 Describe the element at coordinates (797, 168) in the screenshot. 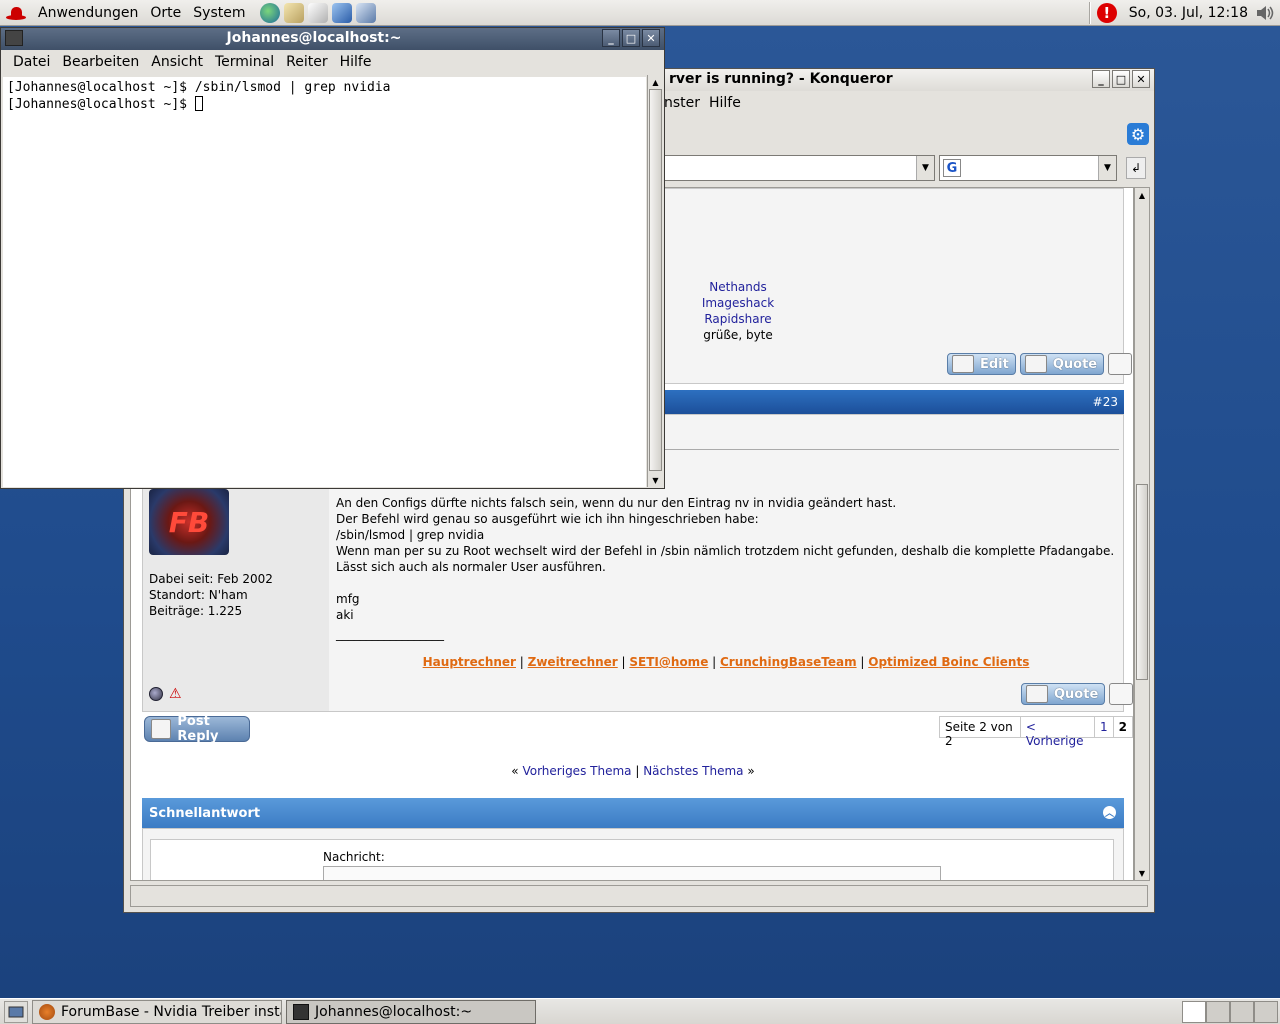

I see `url-input: ▼` at that location.